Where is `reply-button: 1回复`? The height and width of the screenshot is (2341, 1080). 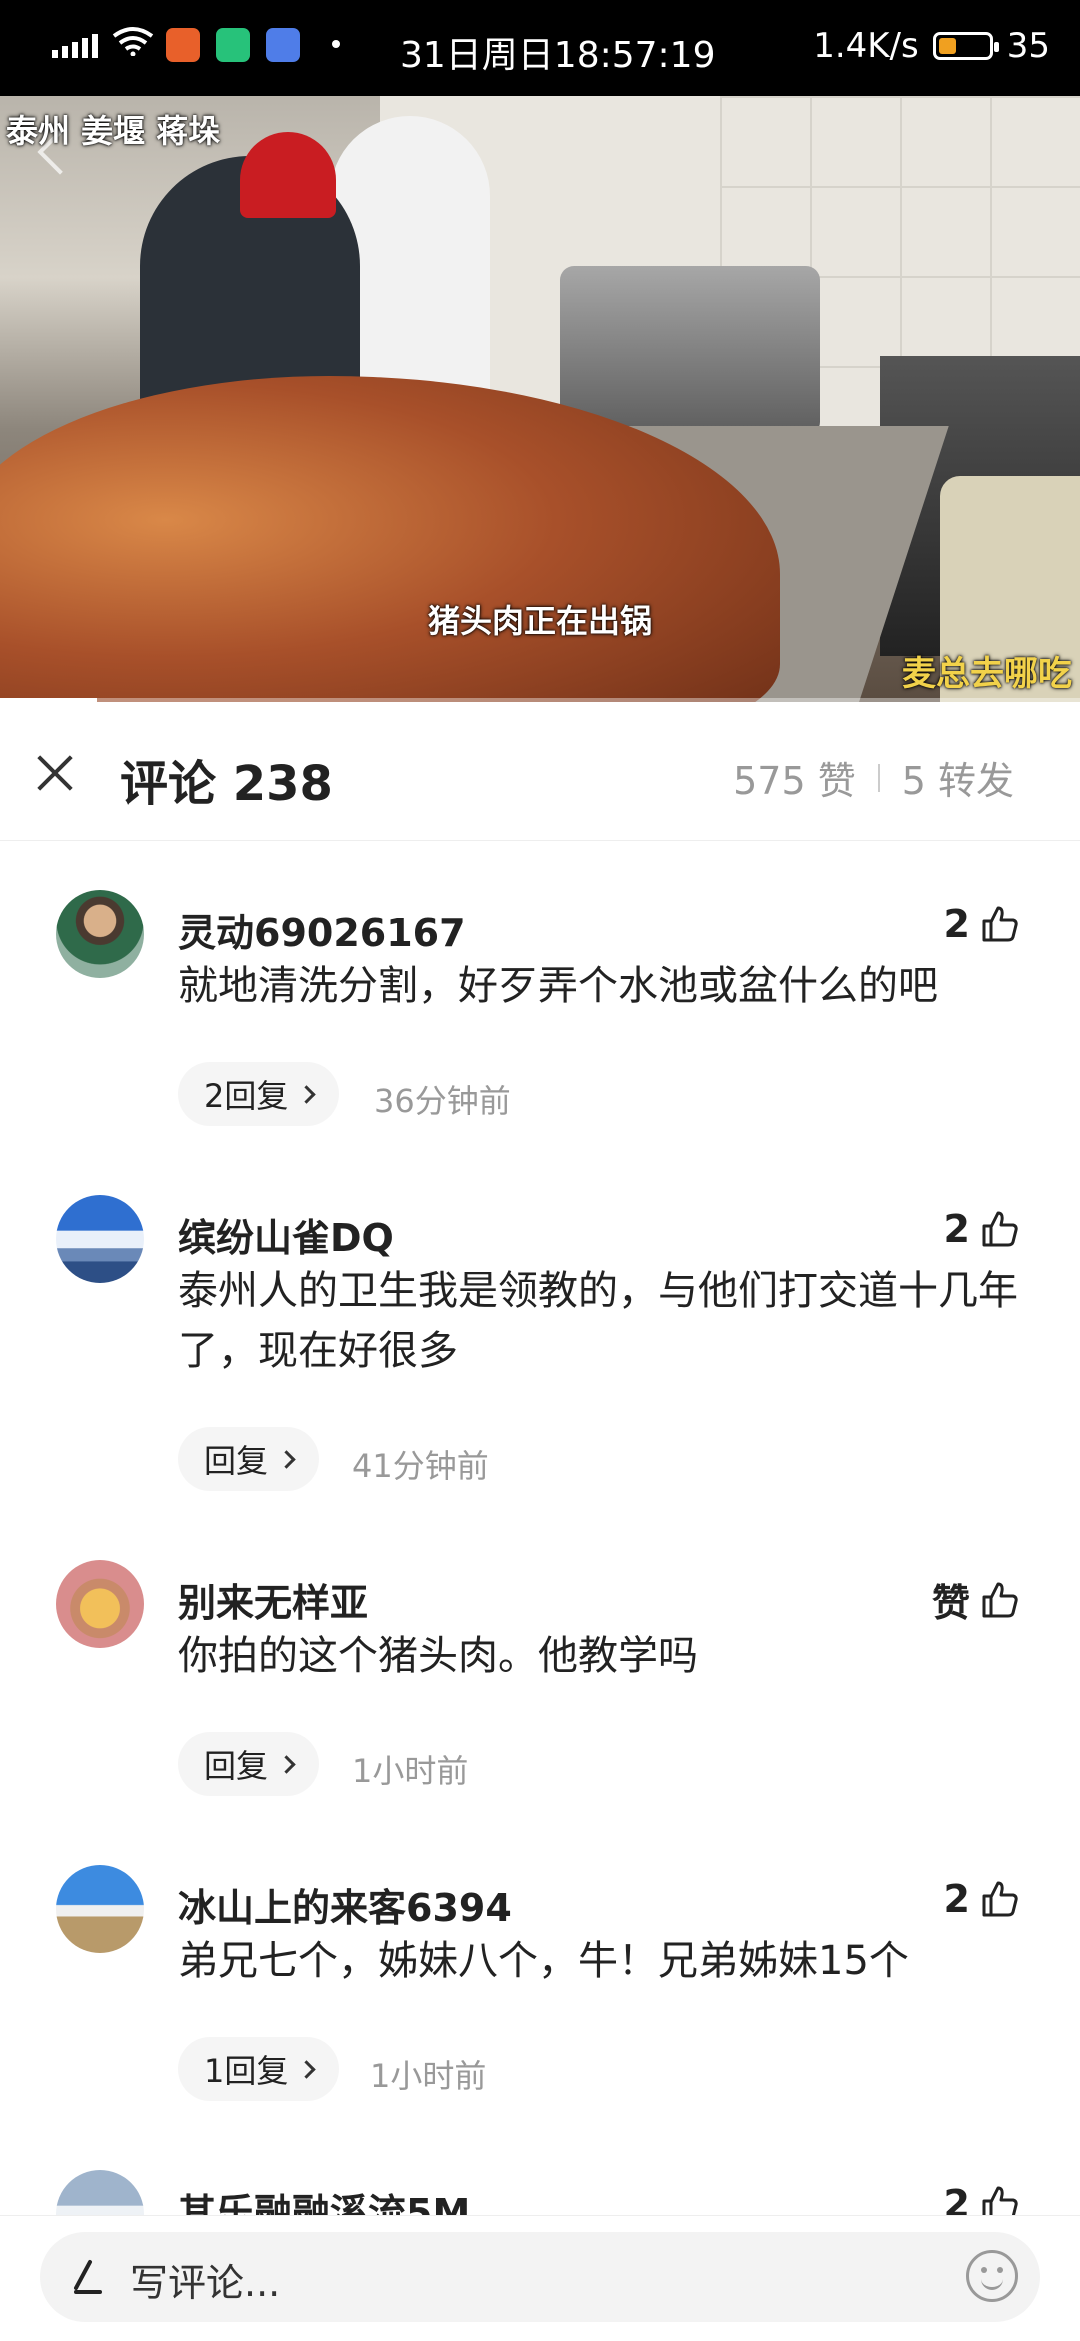
reply-button: 1回复 is located at coordinates (259, 2069).